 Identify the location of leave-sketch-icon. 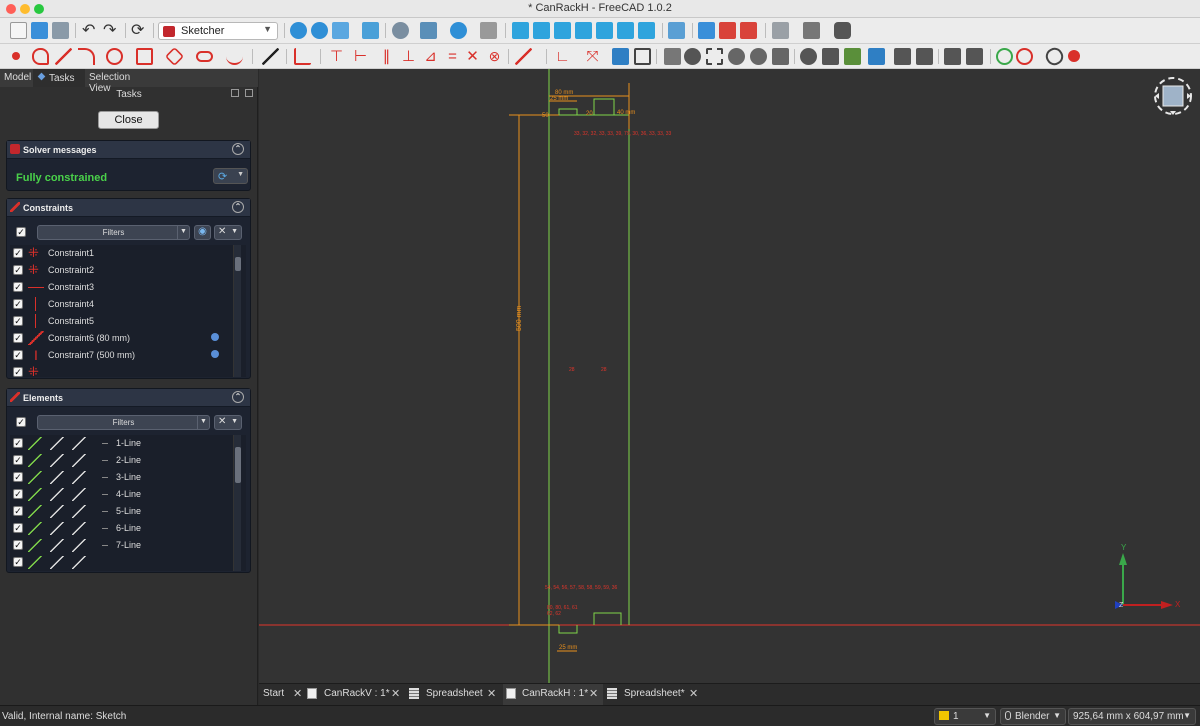
(706, 30).